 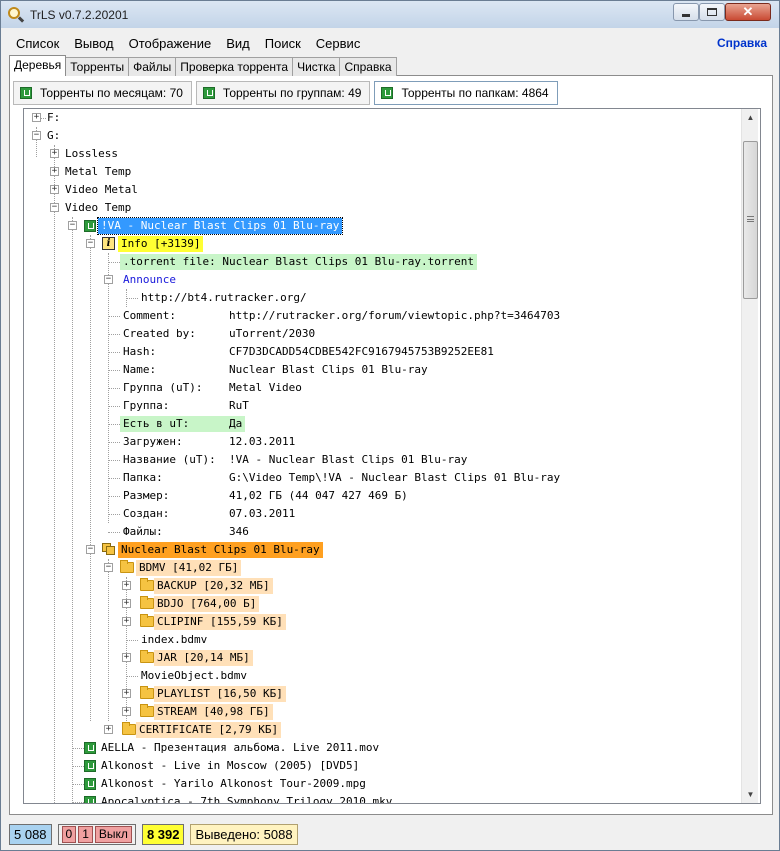 What do you see at coordinates (712, 12) in the screenshot?
I see `maximize-button` at bounding box center [712, 12].